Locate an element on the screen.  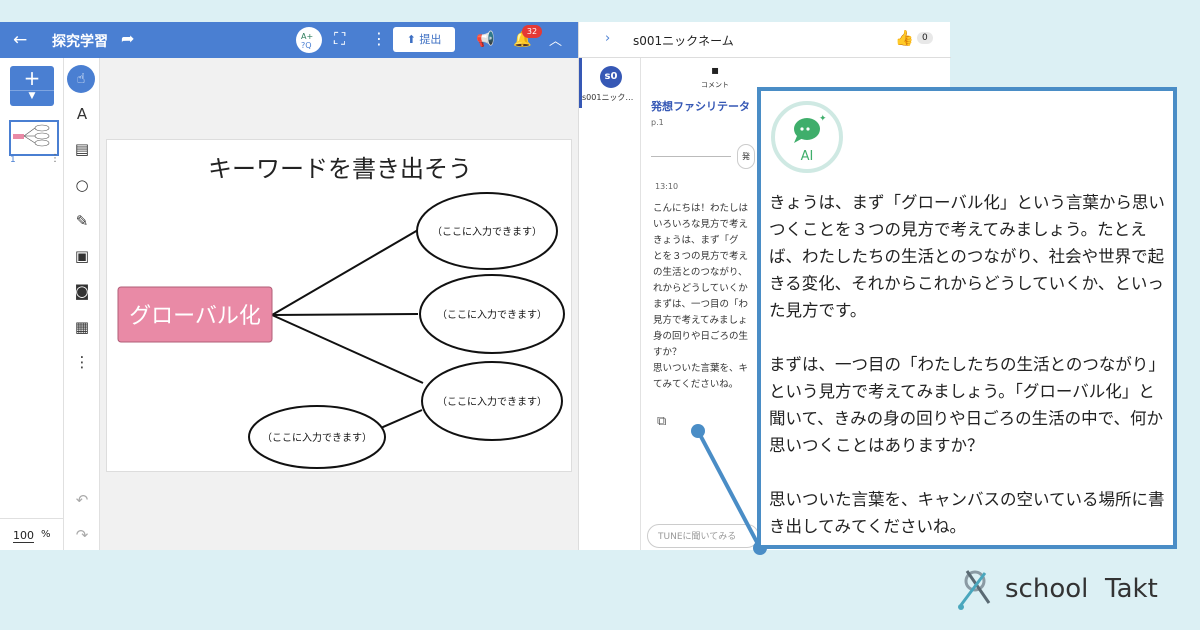
share-arrow-icon: ➦ is located at coordinates (127, 38).